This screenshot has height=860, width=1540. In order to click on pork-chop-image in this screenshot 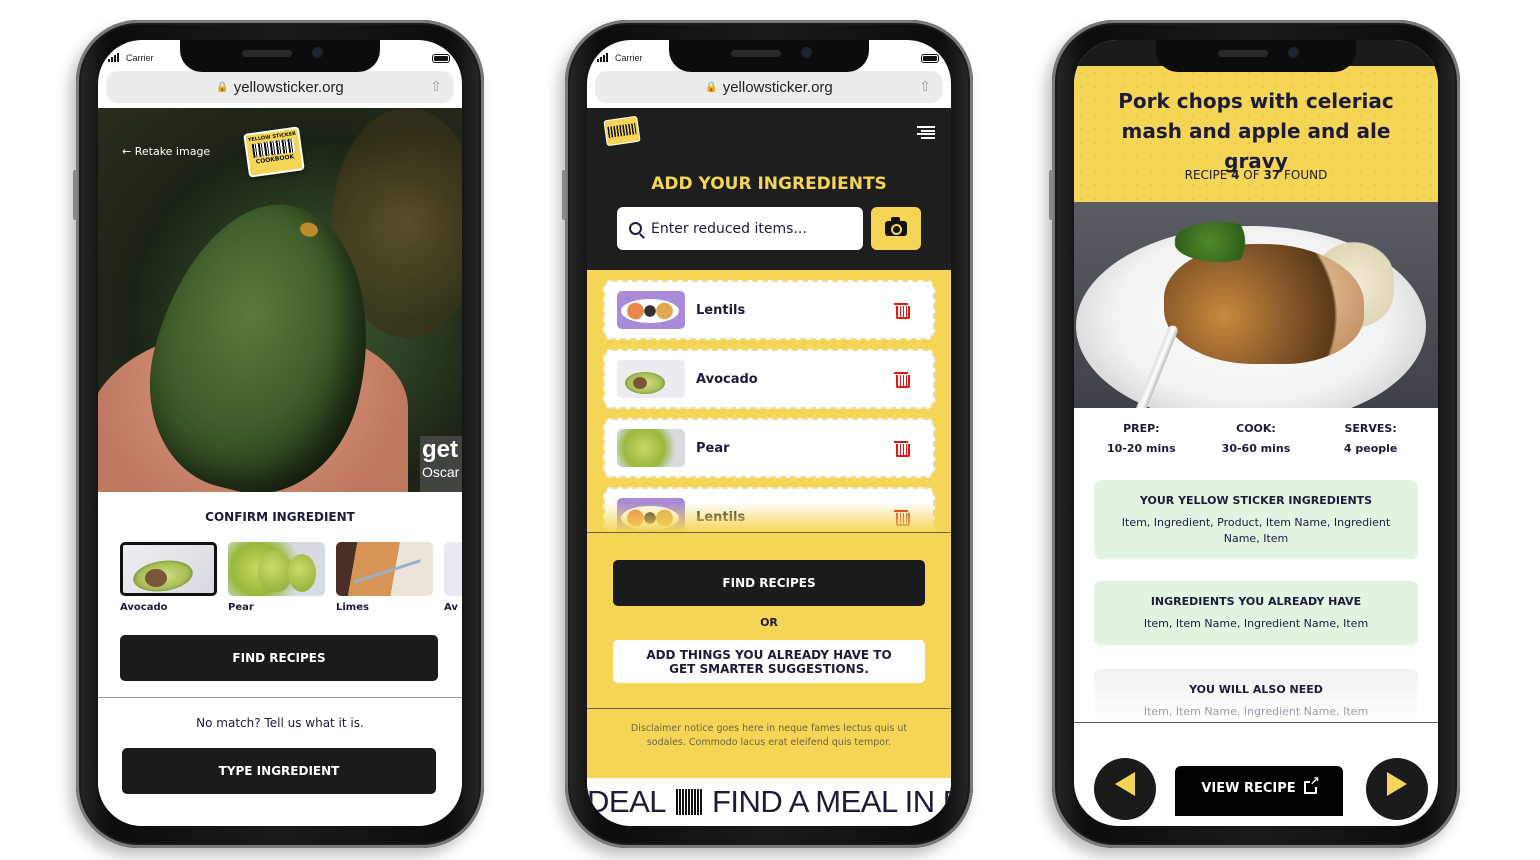, I will do `click(1264, 304)`.